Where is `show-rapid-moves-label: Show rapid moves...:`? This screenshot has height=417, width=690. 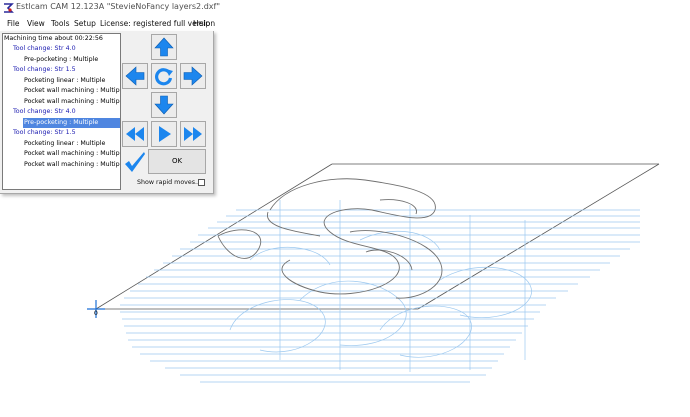
show-rapid-moves-label: Show rapid moves...: is located at coordinates (170, 182).